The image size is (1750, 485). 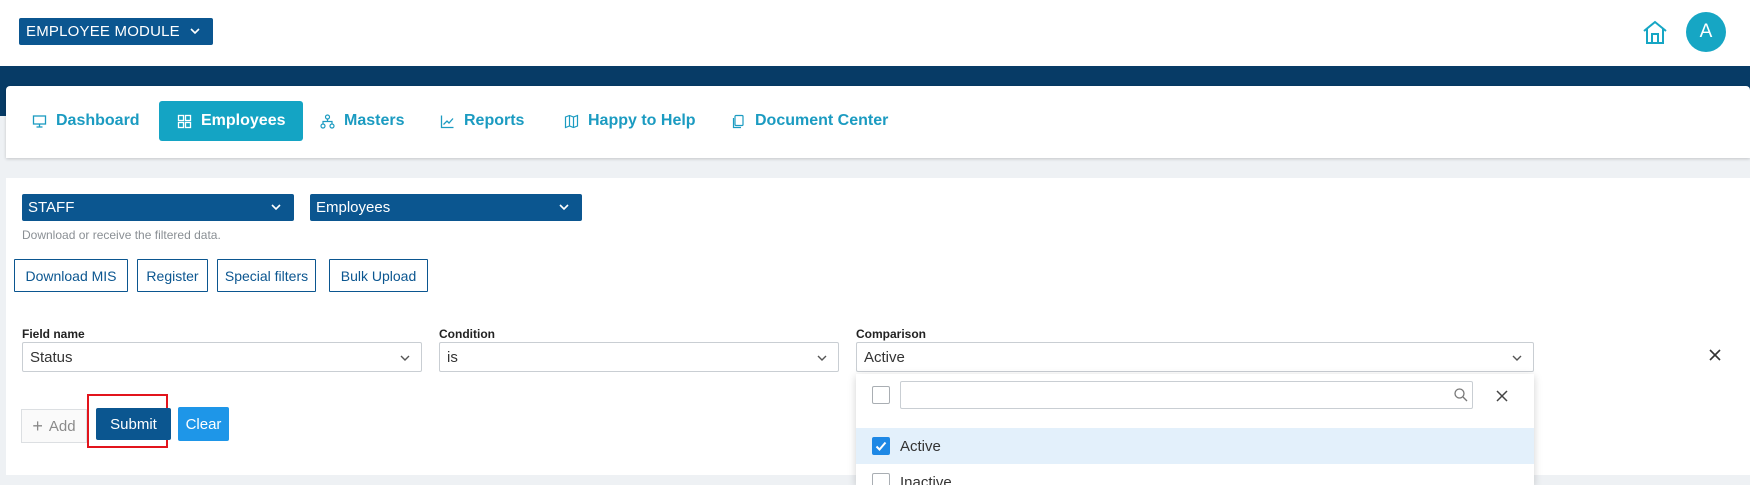 I want to click on category-select-value: STAFF, so click(x=51, y=207).